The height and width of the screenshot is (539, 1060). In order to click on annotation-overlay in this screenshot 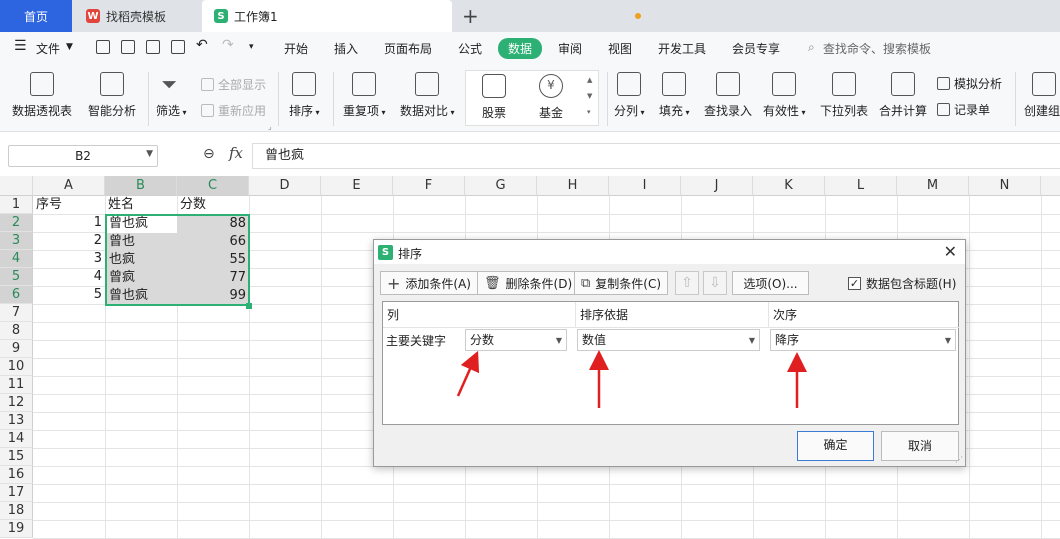, I will do `click(631, 379)`.